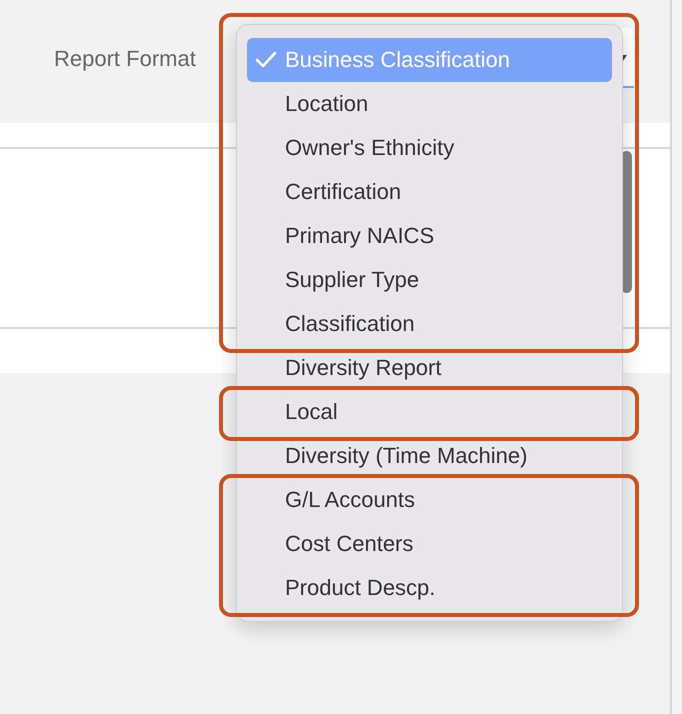  I want to click on menu-item: Owner's Ethnicity, so click(429, 148).